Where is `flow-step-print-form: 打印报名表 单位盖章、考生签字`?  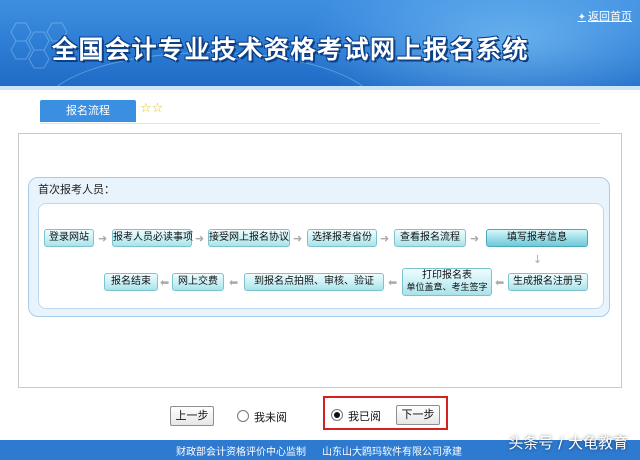
flow-step-print-form: 打印报名表 单位盖章、考生签字 is located at coordinates (447, 282).